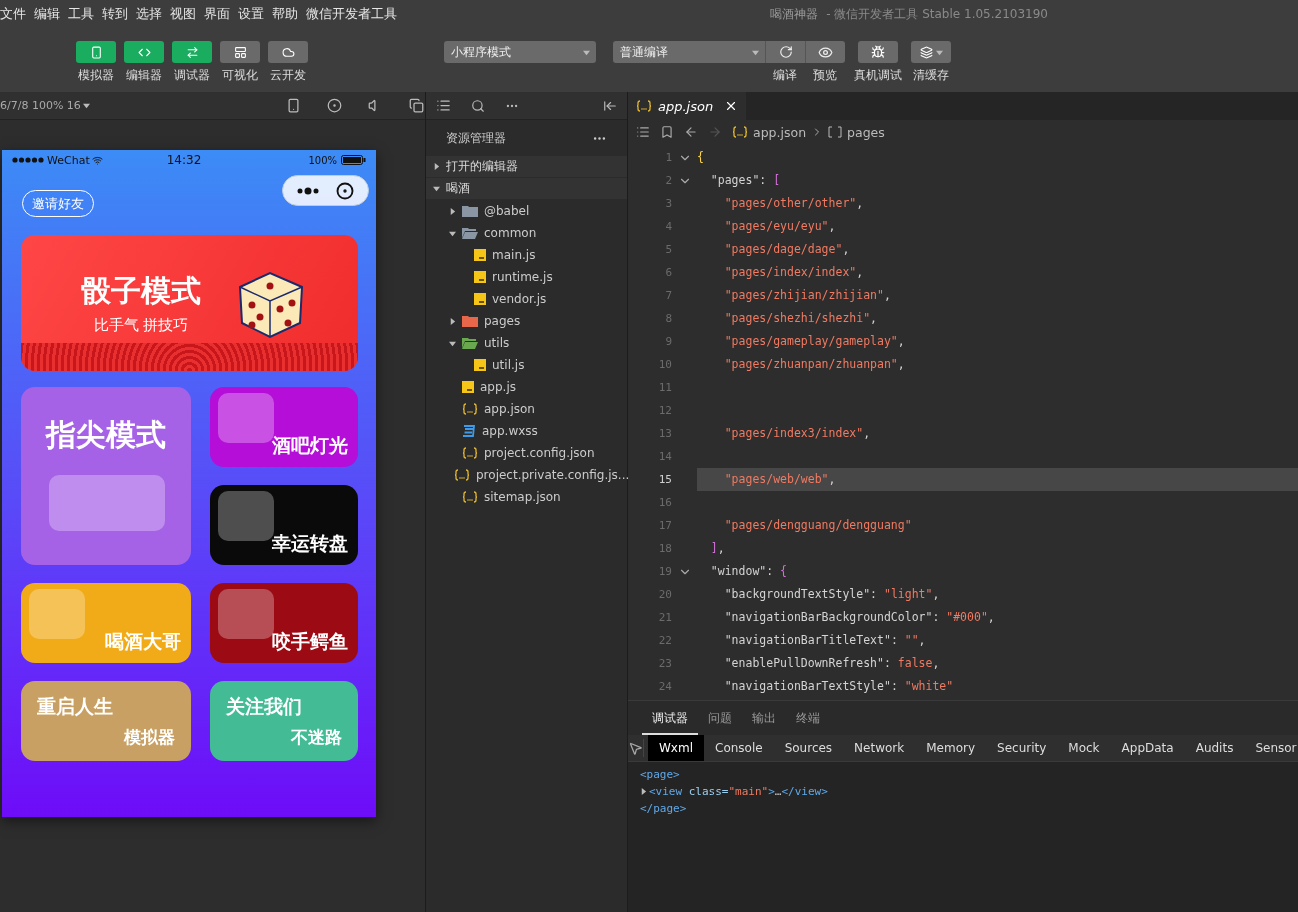 The height and width of the screenshot is (912, 1298). Describe the element at coordinates (351, 14) in the screenshot. I see `menu-item: 微信开发者工具` at that location.